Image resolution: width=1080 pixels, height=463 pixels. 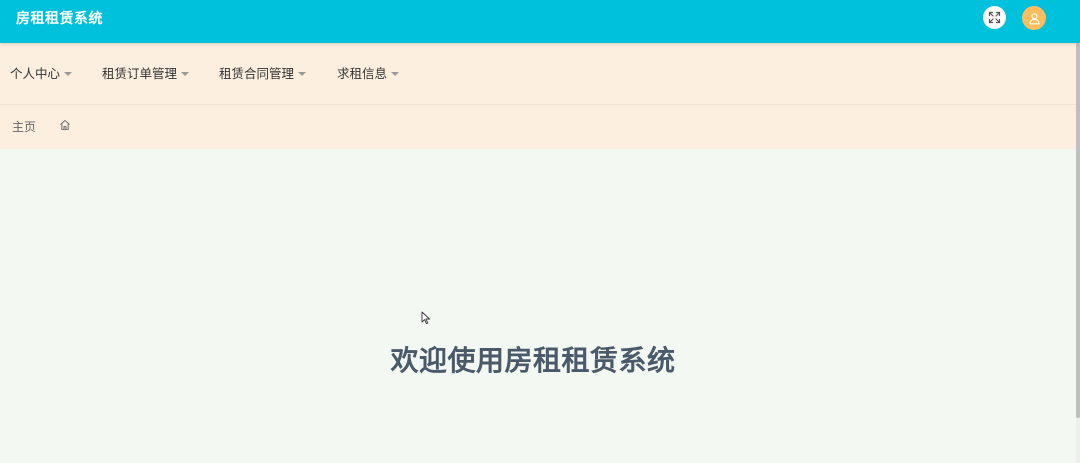 I want to click on nav-item-rental-contracts: 租赁合同管理, so click(x=263, y=73).